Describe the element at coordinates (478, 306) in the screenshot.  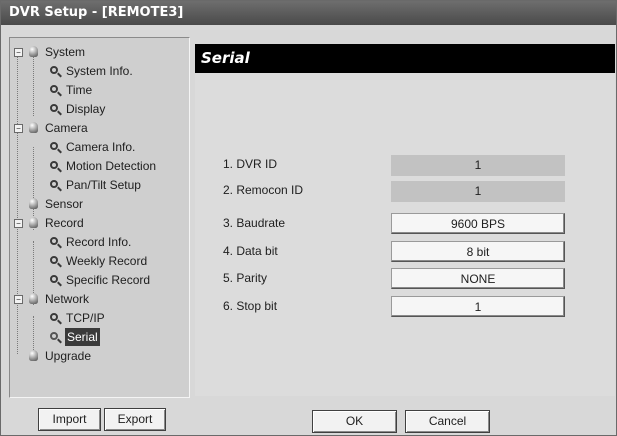
I see `stop-bit-button: 1` at that location.